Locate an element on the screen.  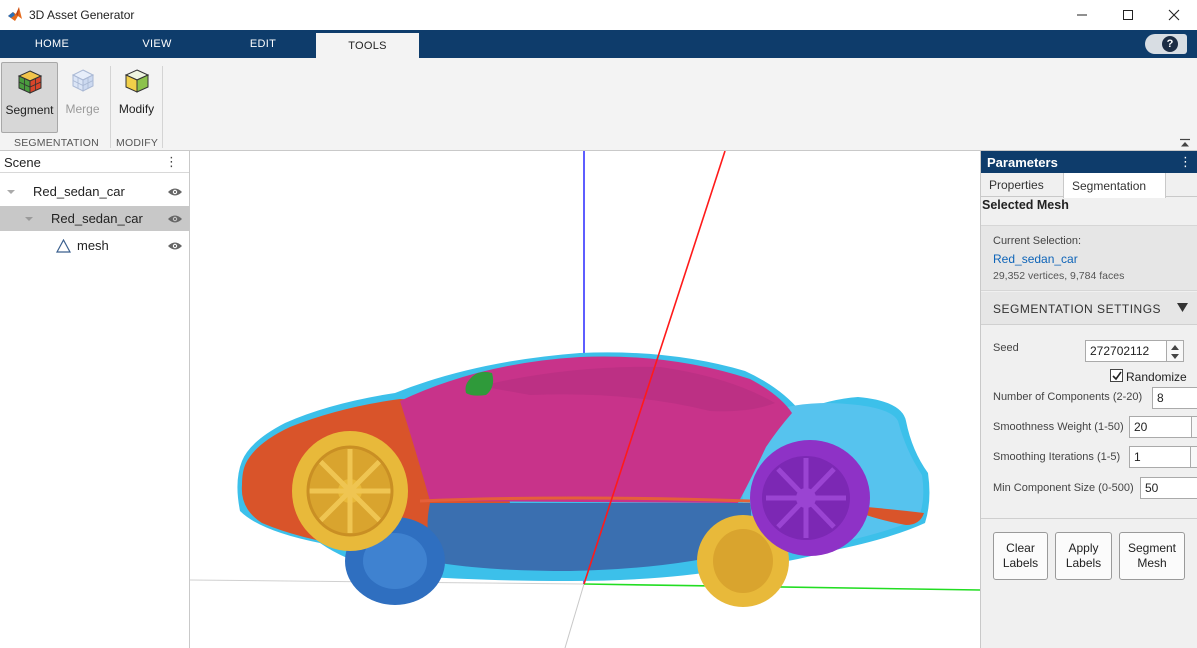
clear-labels-button: Clear Labels is located at coordinates (1020, 556).